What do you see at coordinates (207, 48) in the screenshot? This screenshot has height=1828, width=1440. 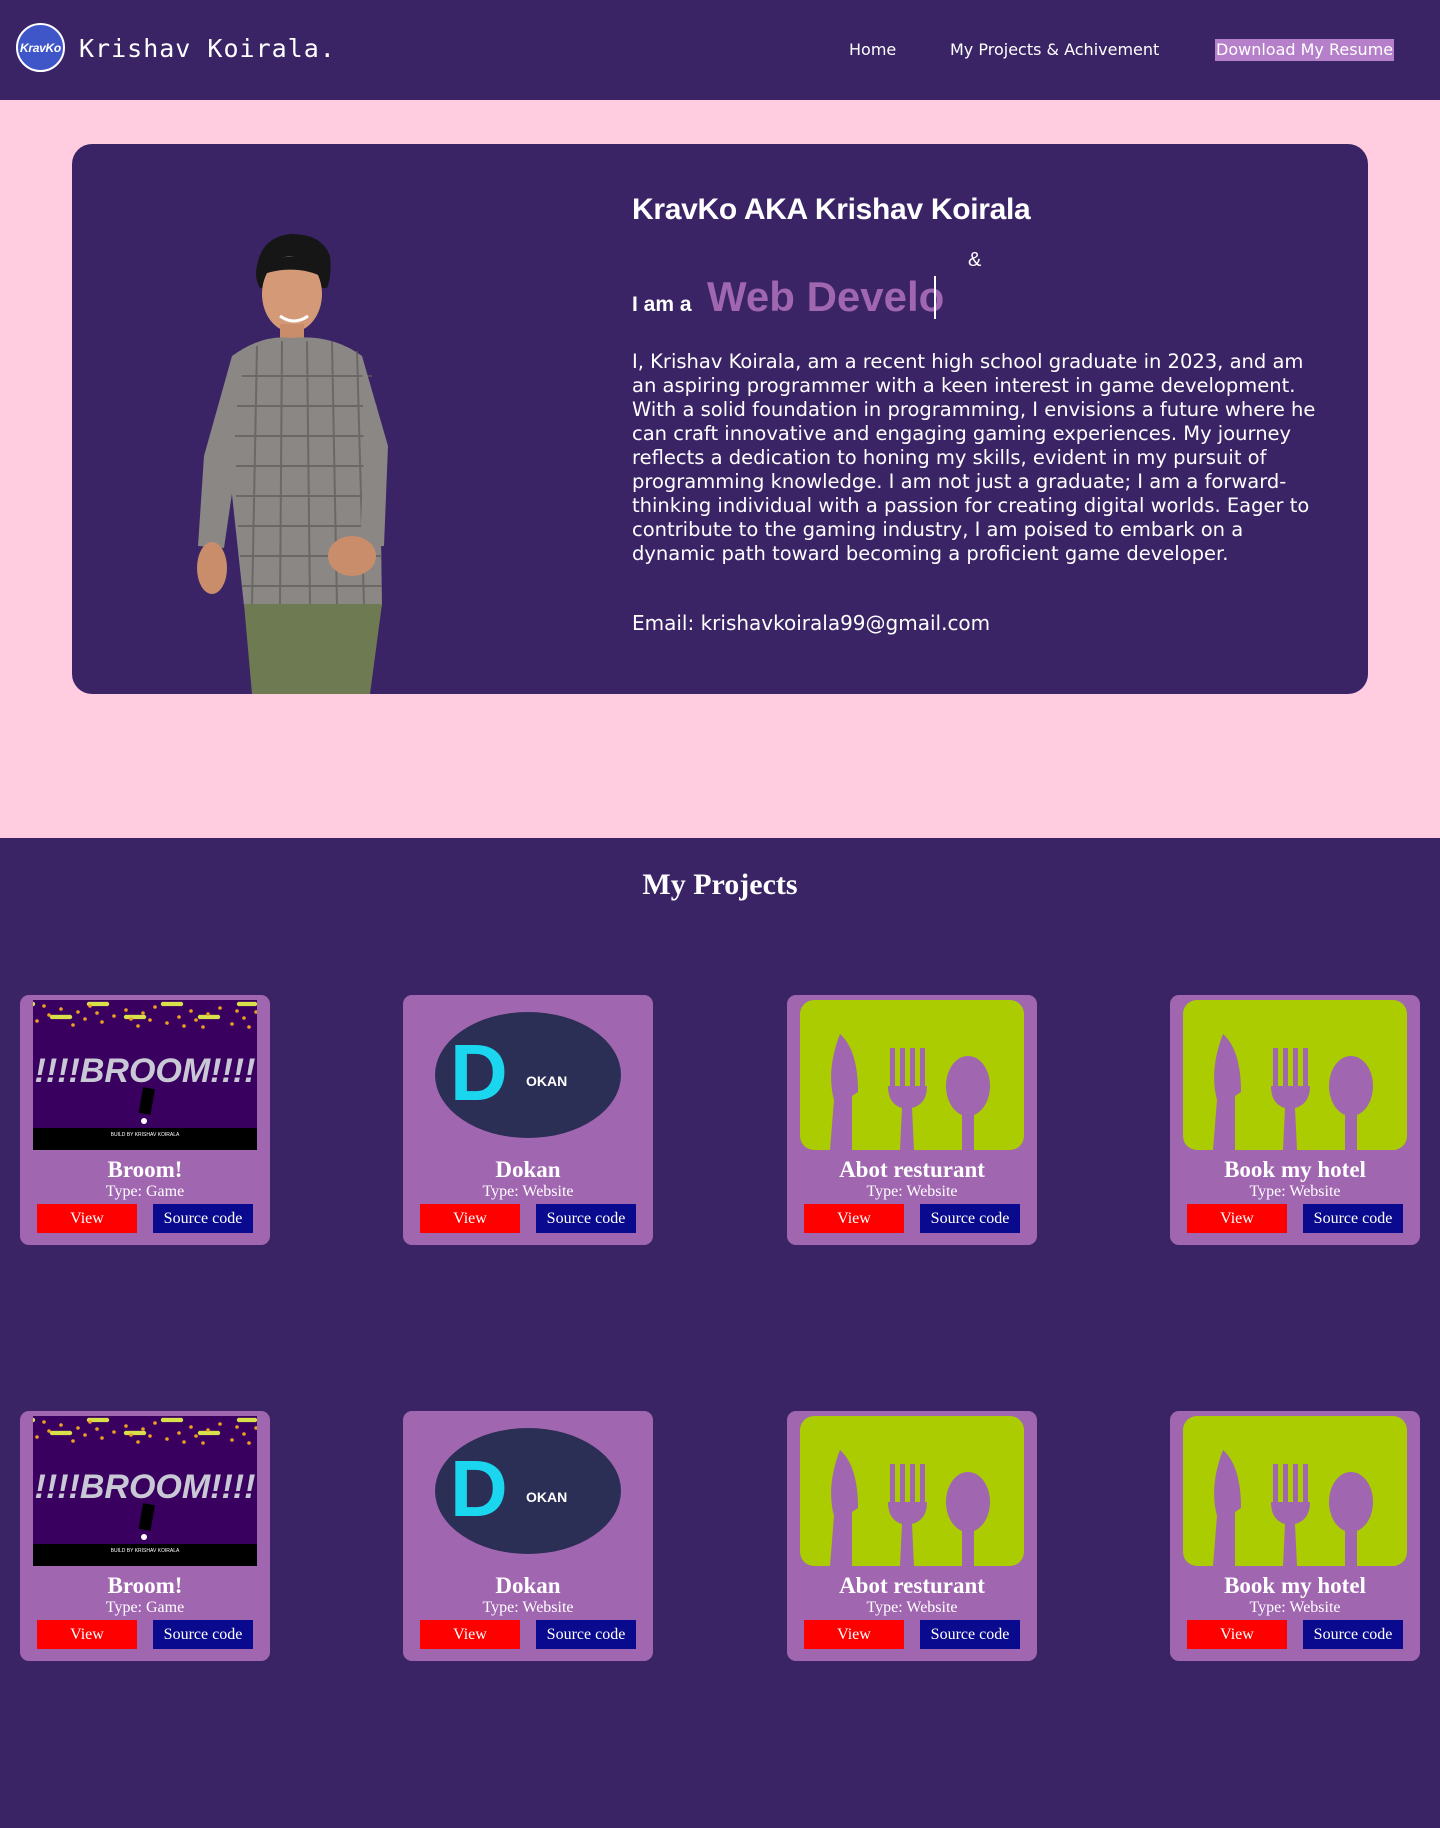 I see `site-name: Krishav Koirala.` at bounding box center [207, 48].